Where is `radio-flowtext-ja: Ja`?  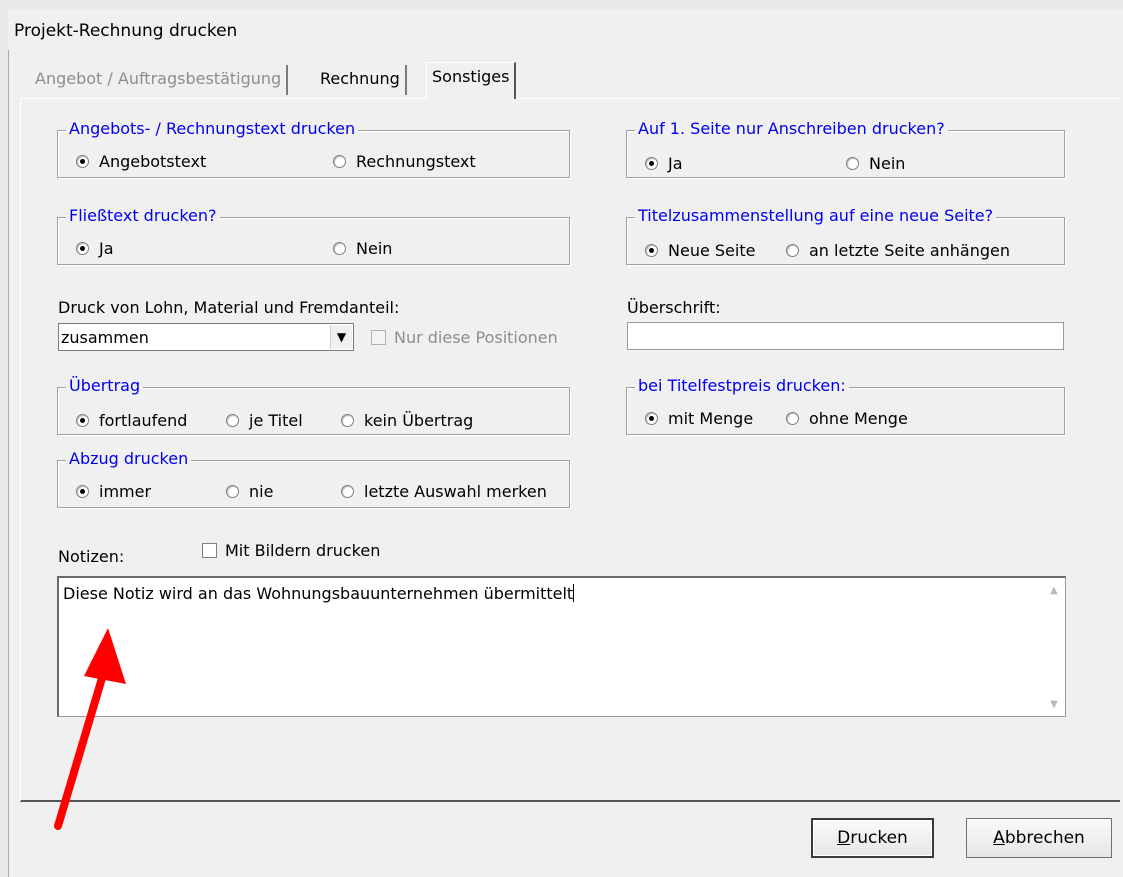
radio-flowtext-ja: Ja is located at coordinates (95, 248).